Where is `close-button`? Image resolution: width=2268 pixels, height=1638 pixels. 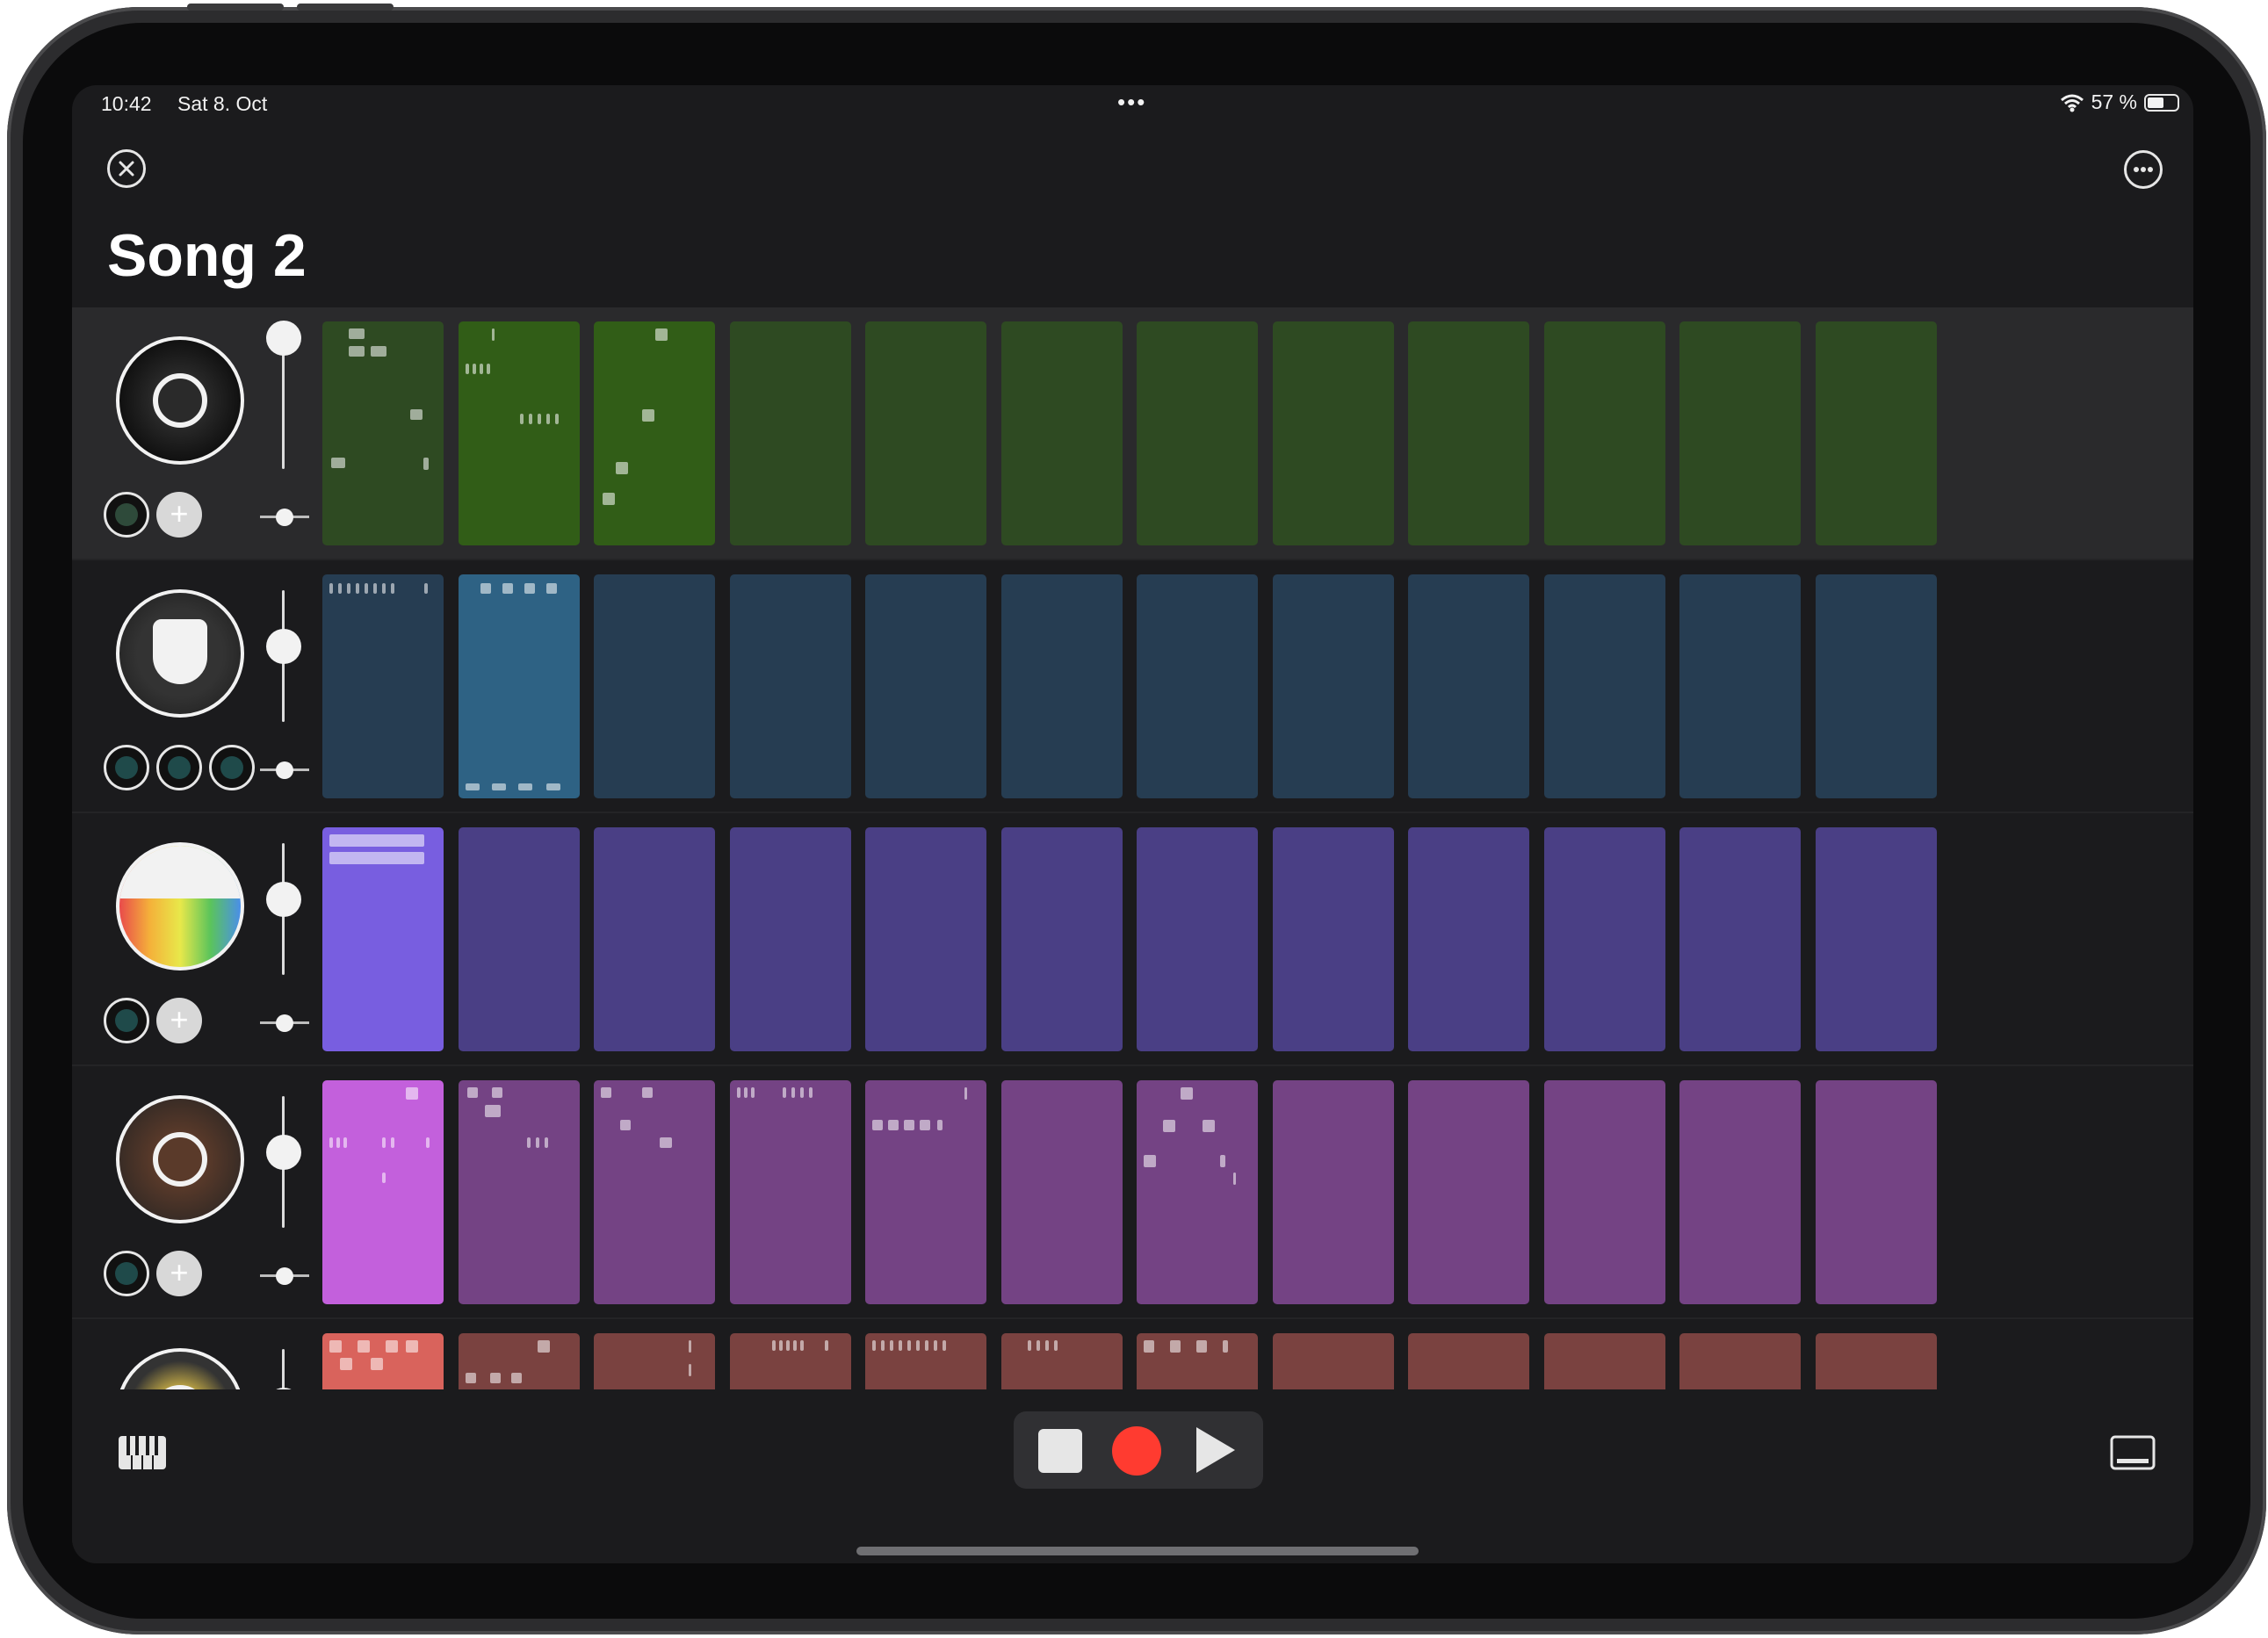
close-button is located at coordinates (127, 168).